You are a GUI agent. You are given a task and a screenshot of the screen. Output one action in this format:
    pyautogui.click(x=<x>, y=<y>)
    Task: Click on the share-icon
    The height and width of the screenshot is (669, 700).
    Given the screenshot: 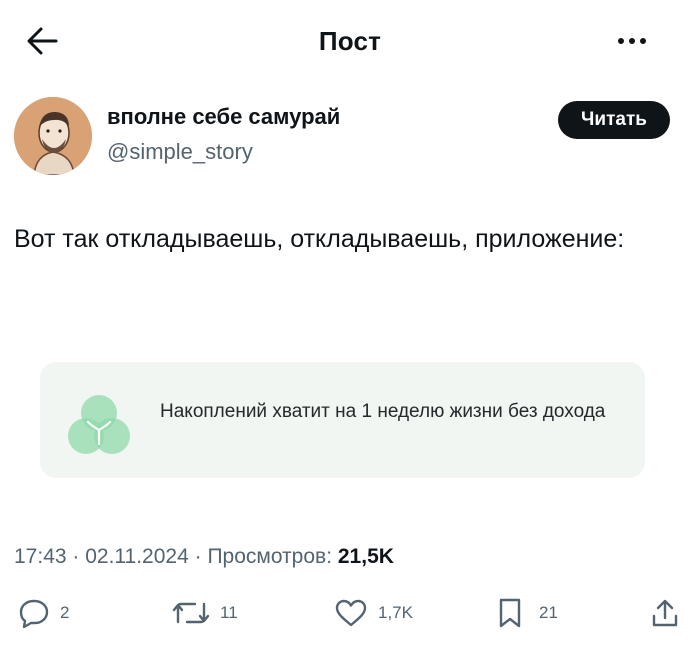 What is the action you would take?
    pyautogui.click(x=665, y=613)
    